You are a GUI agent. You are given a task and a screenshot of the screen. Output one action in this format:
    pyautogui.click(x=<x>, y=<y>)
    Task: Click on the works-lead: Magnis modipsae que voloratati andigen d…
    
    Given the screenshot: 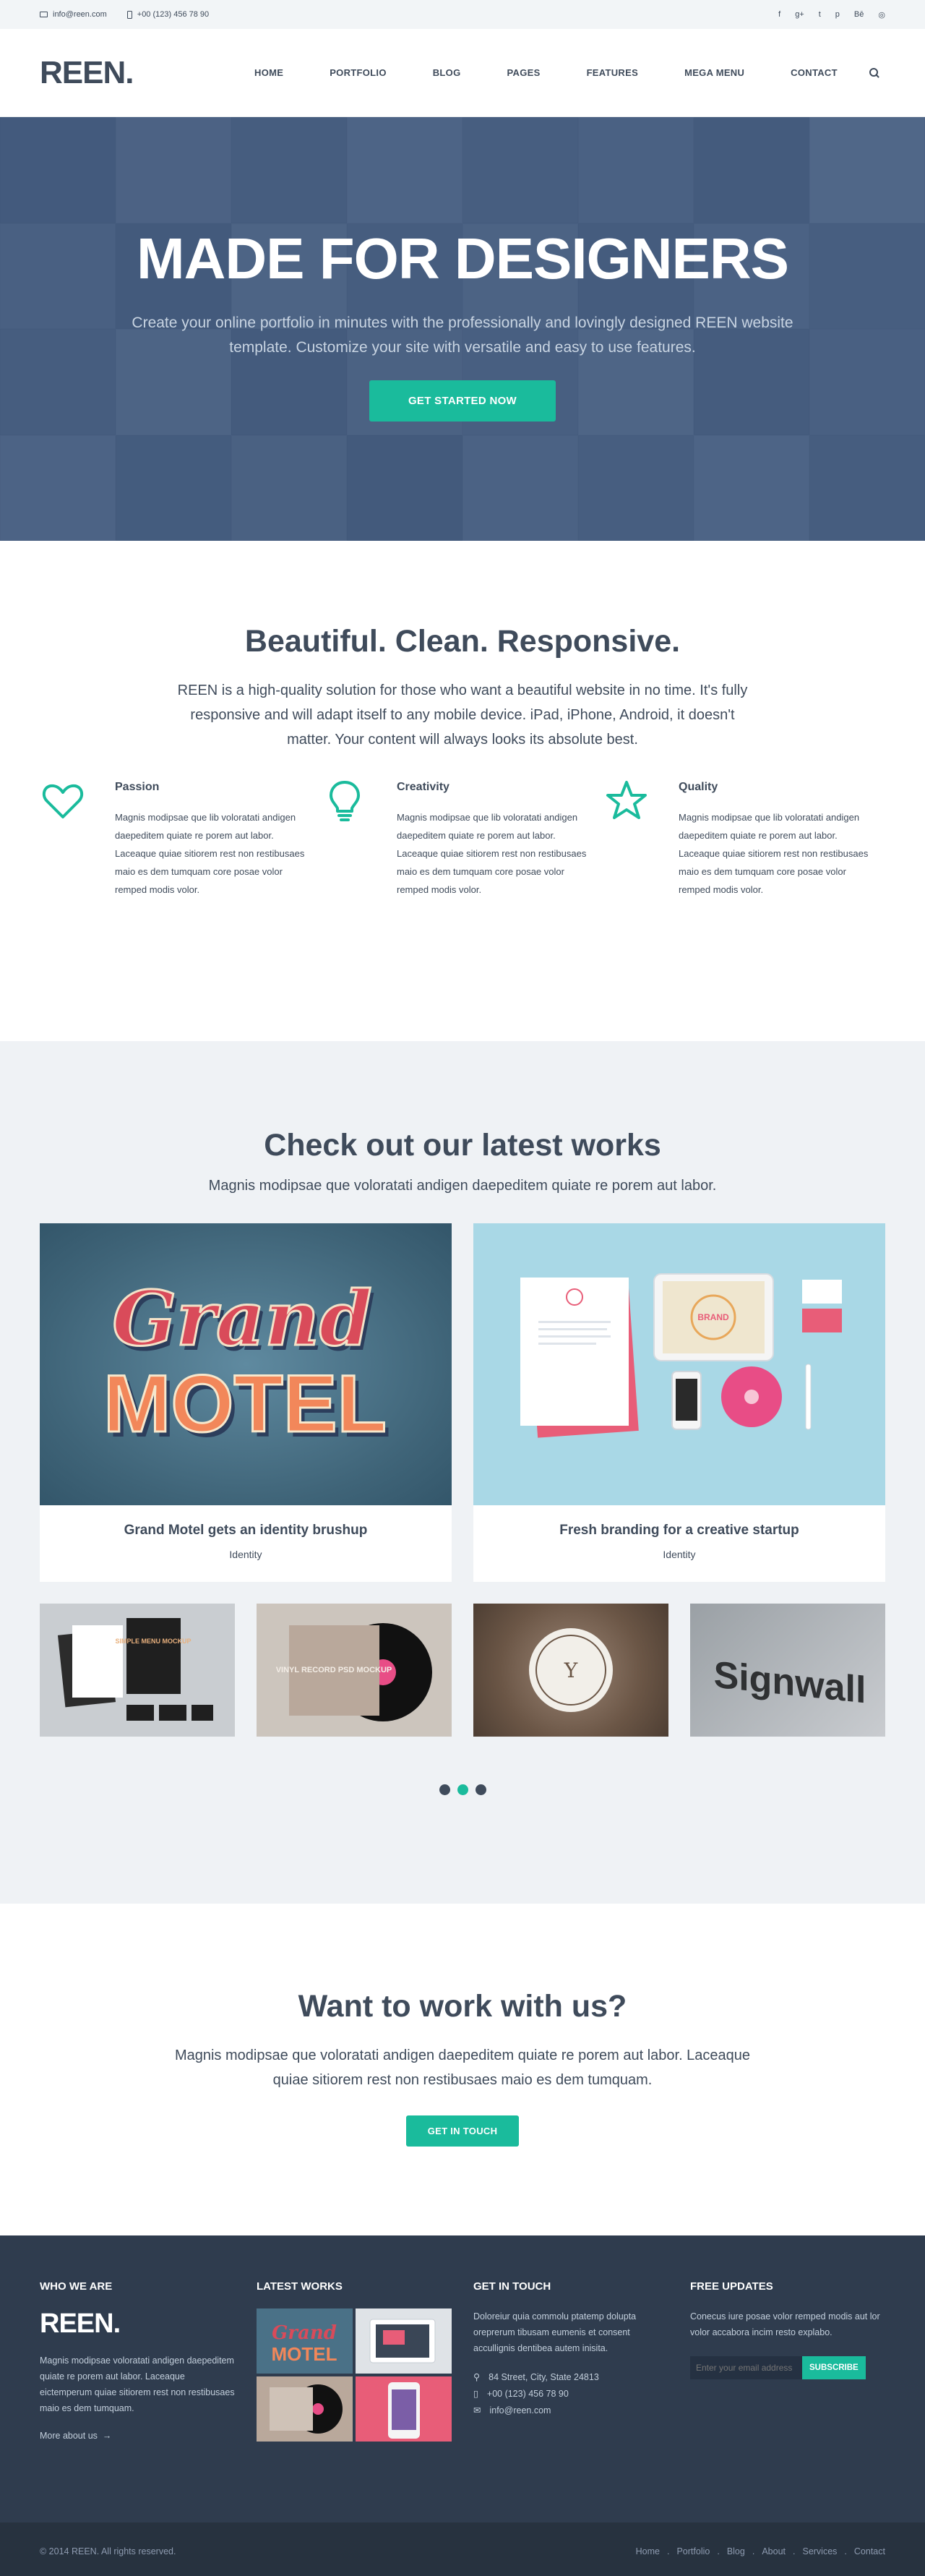 What is the action you would take?
    pyautogui.click(x=462, y=1186)
    